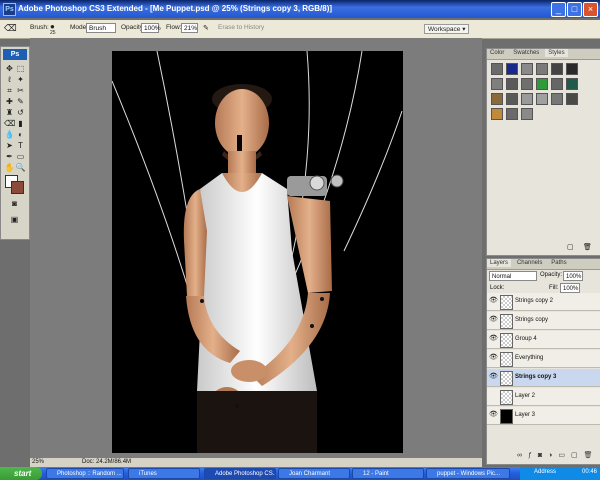 The width and height of the screenshot is (600, 480). Describe the element at coordinates (543, 340) in the screenshot. I see `layer-row: 👁 Group 4` at that location.